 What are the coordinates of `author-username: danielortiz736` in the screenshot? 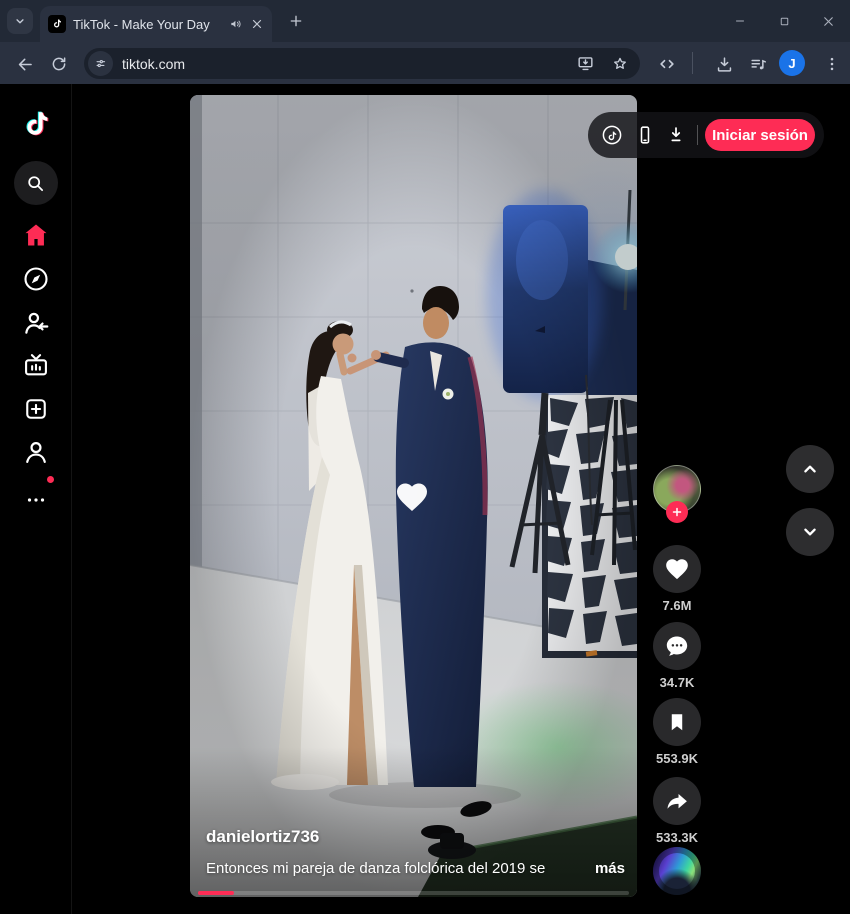 It's located at (415, 837).